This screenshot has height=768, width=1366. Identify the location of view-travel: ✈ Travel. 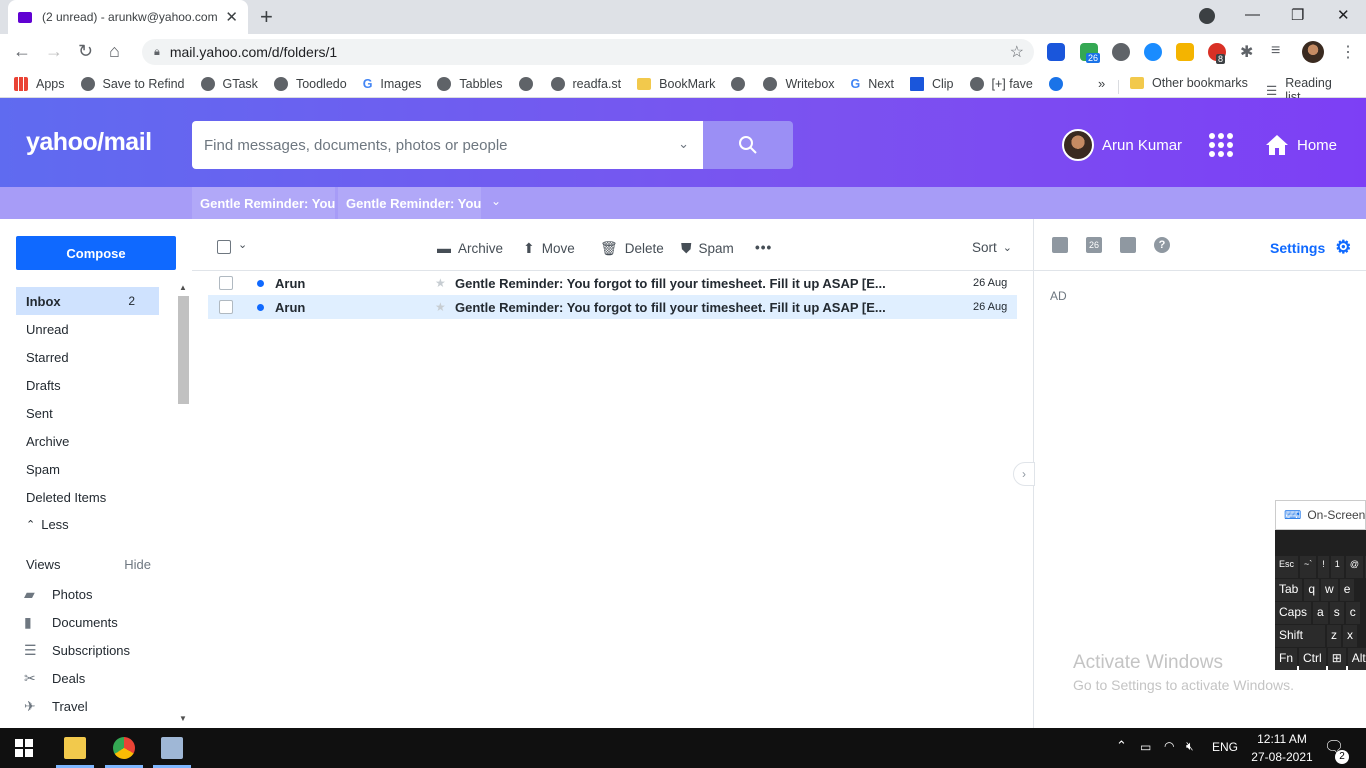
(56, 706).